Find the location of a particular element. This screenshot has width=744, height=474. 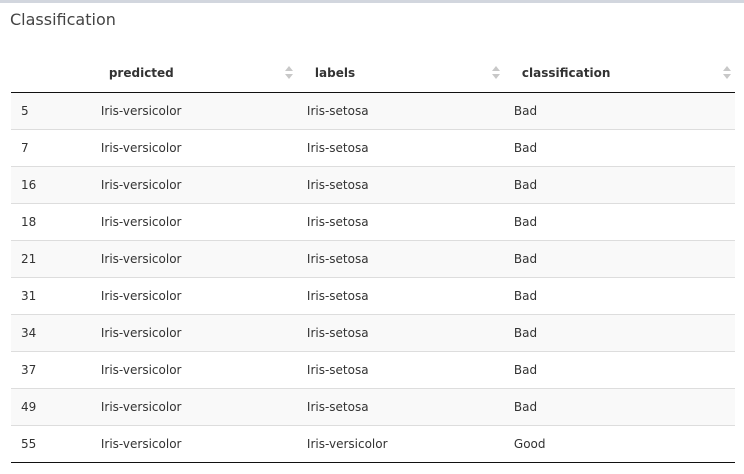

cell-id: 21 is located at coordinates (51, 259).